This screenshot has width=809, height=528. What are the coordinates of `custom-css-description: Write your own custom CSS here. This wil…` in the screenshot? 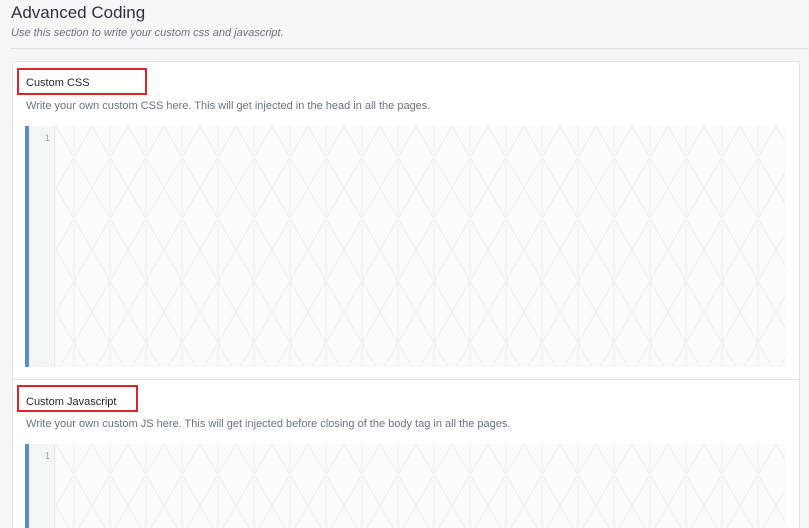 It's located at (228, 106).